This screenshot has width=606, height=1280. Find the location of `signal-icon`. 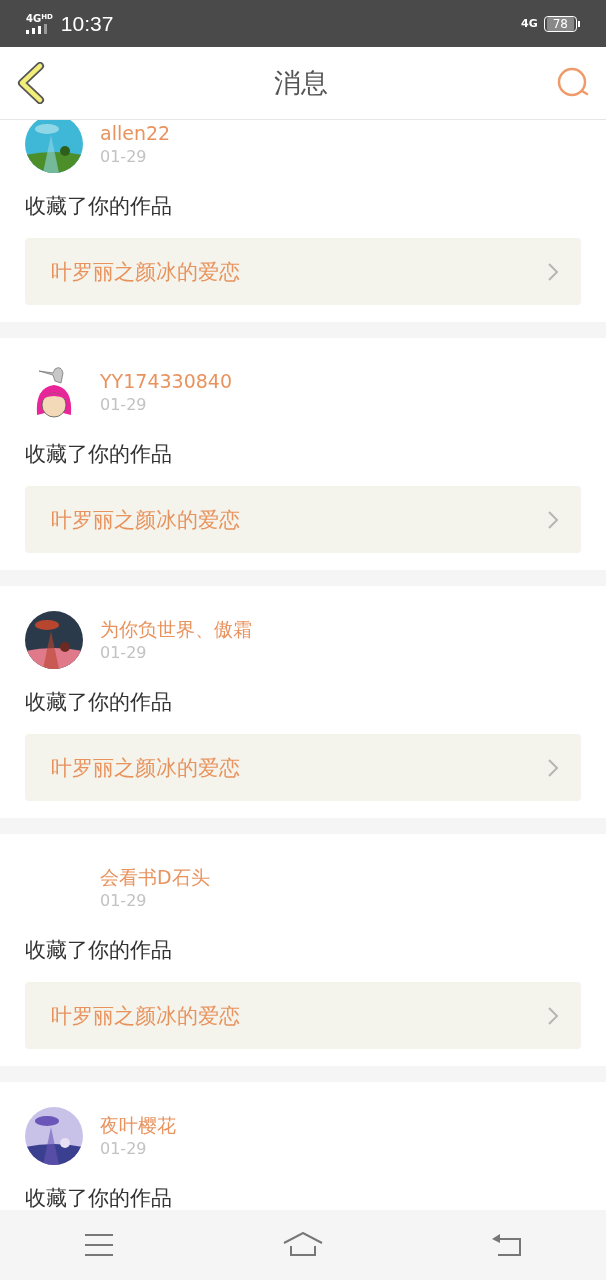

signal-icon is located at coordinates (38, 28).